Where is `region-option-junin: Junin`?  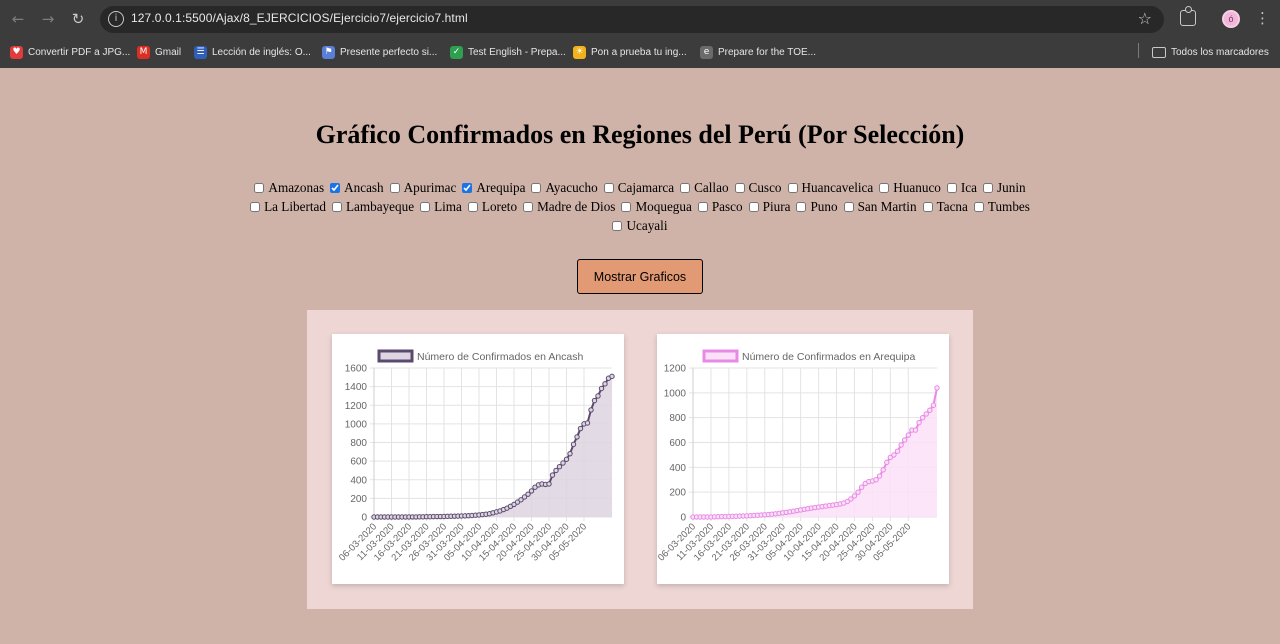 region-option-junin: Junin is located at coordinates (1004, 187).